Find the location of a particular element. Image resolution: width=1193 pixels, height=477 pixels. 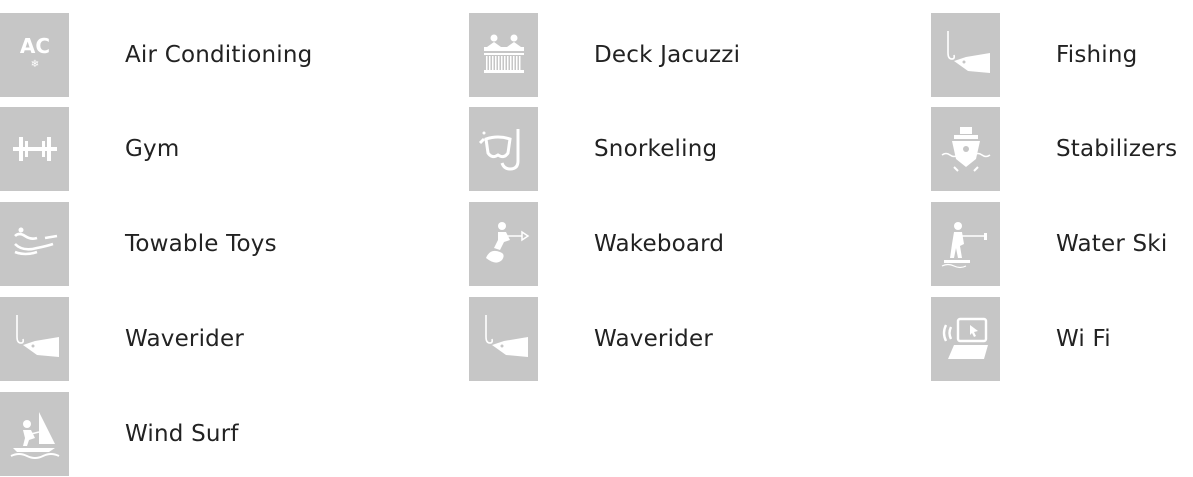

amenity-label: Wind Surf is located at coordinates (182, 434).